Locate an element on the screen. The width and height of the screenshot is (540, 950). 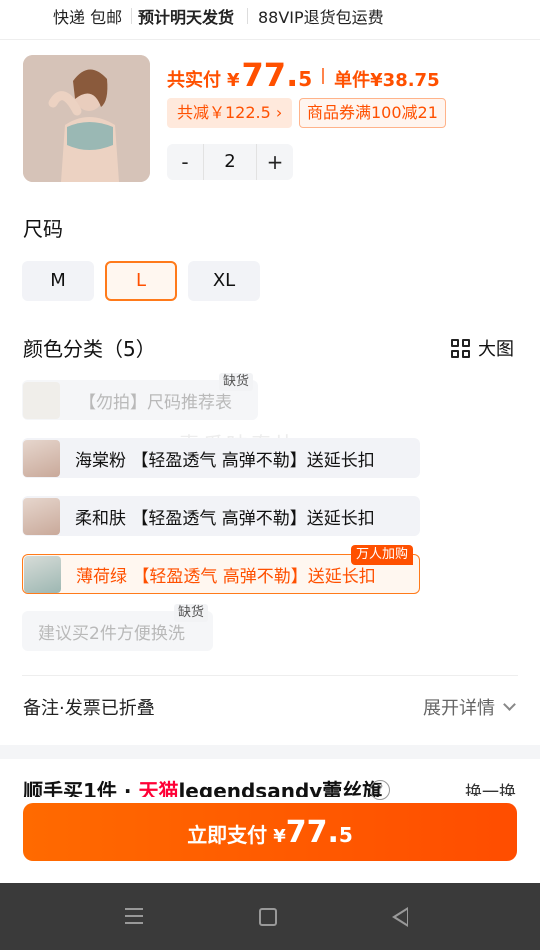
color-option-pink: 海棠粉 【轻盈透气 高弹不勒】送延长扣 is located at coordinates (221, 458).